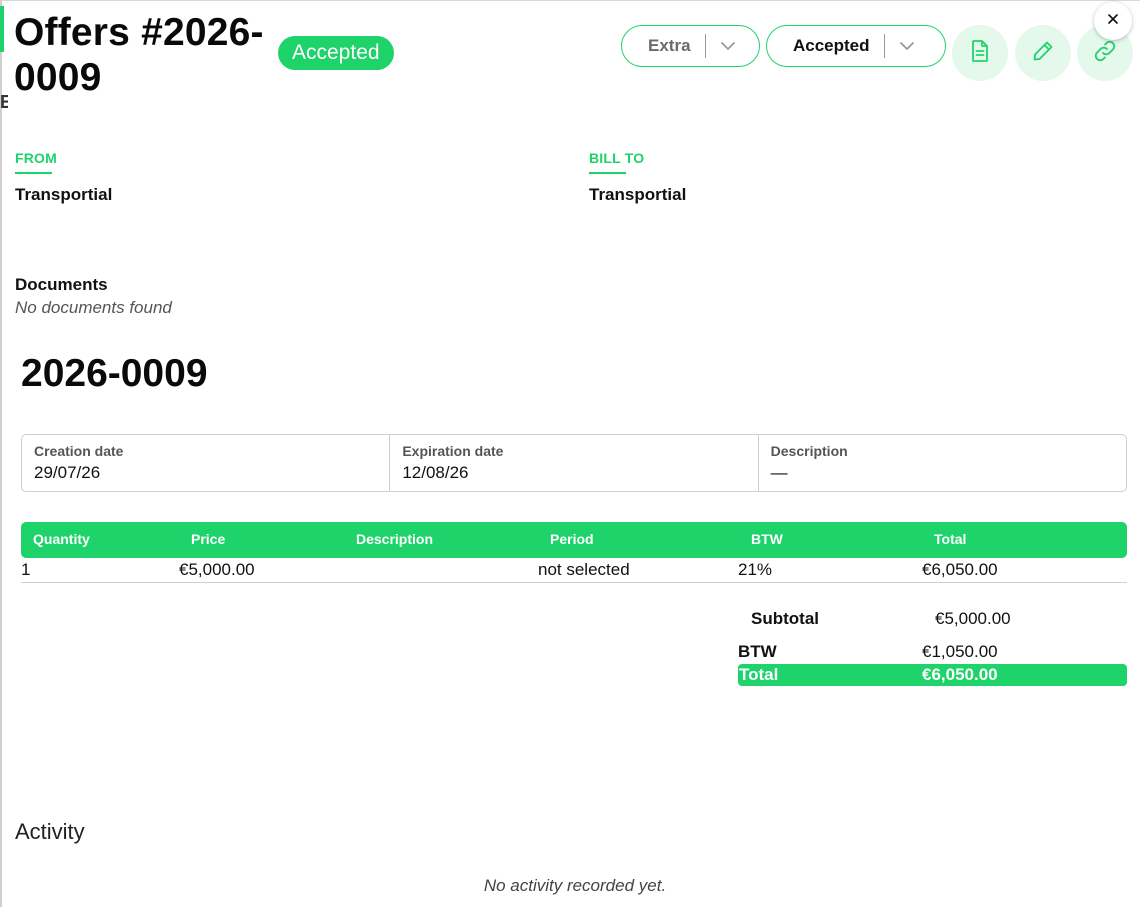  What do you see at coordinates (336, 53) in the screenshot?
I see `status-badge: Accepted` at bounding box center [336, 53].